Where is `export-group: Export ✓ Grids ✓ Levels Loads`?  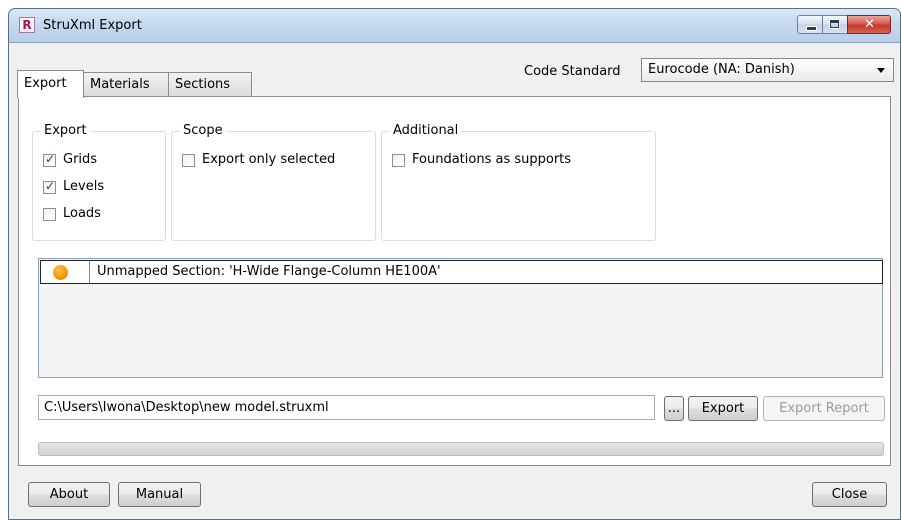 export-group: Export ✓ Grids ✓ Levels Loads is located at coordinates (99, 182).